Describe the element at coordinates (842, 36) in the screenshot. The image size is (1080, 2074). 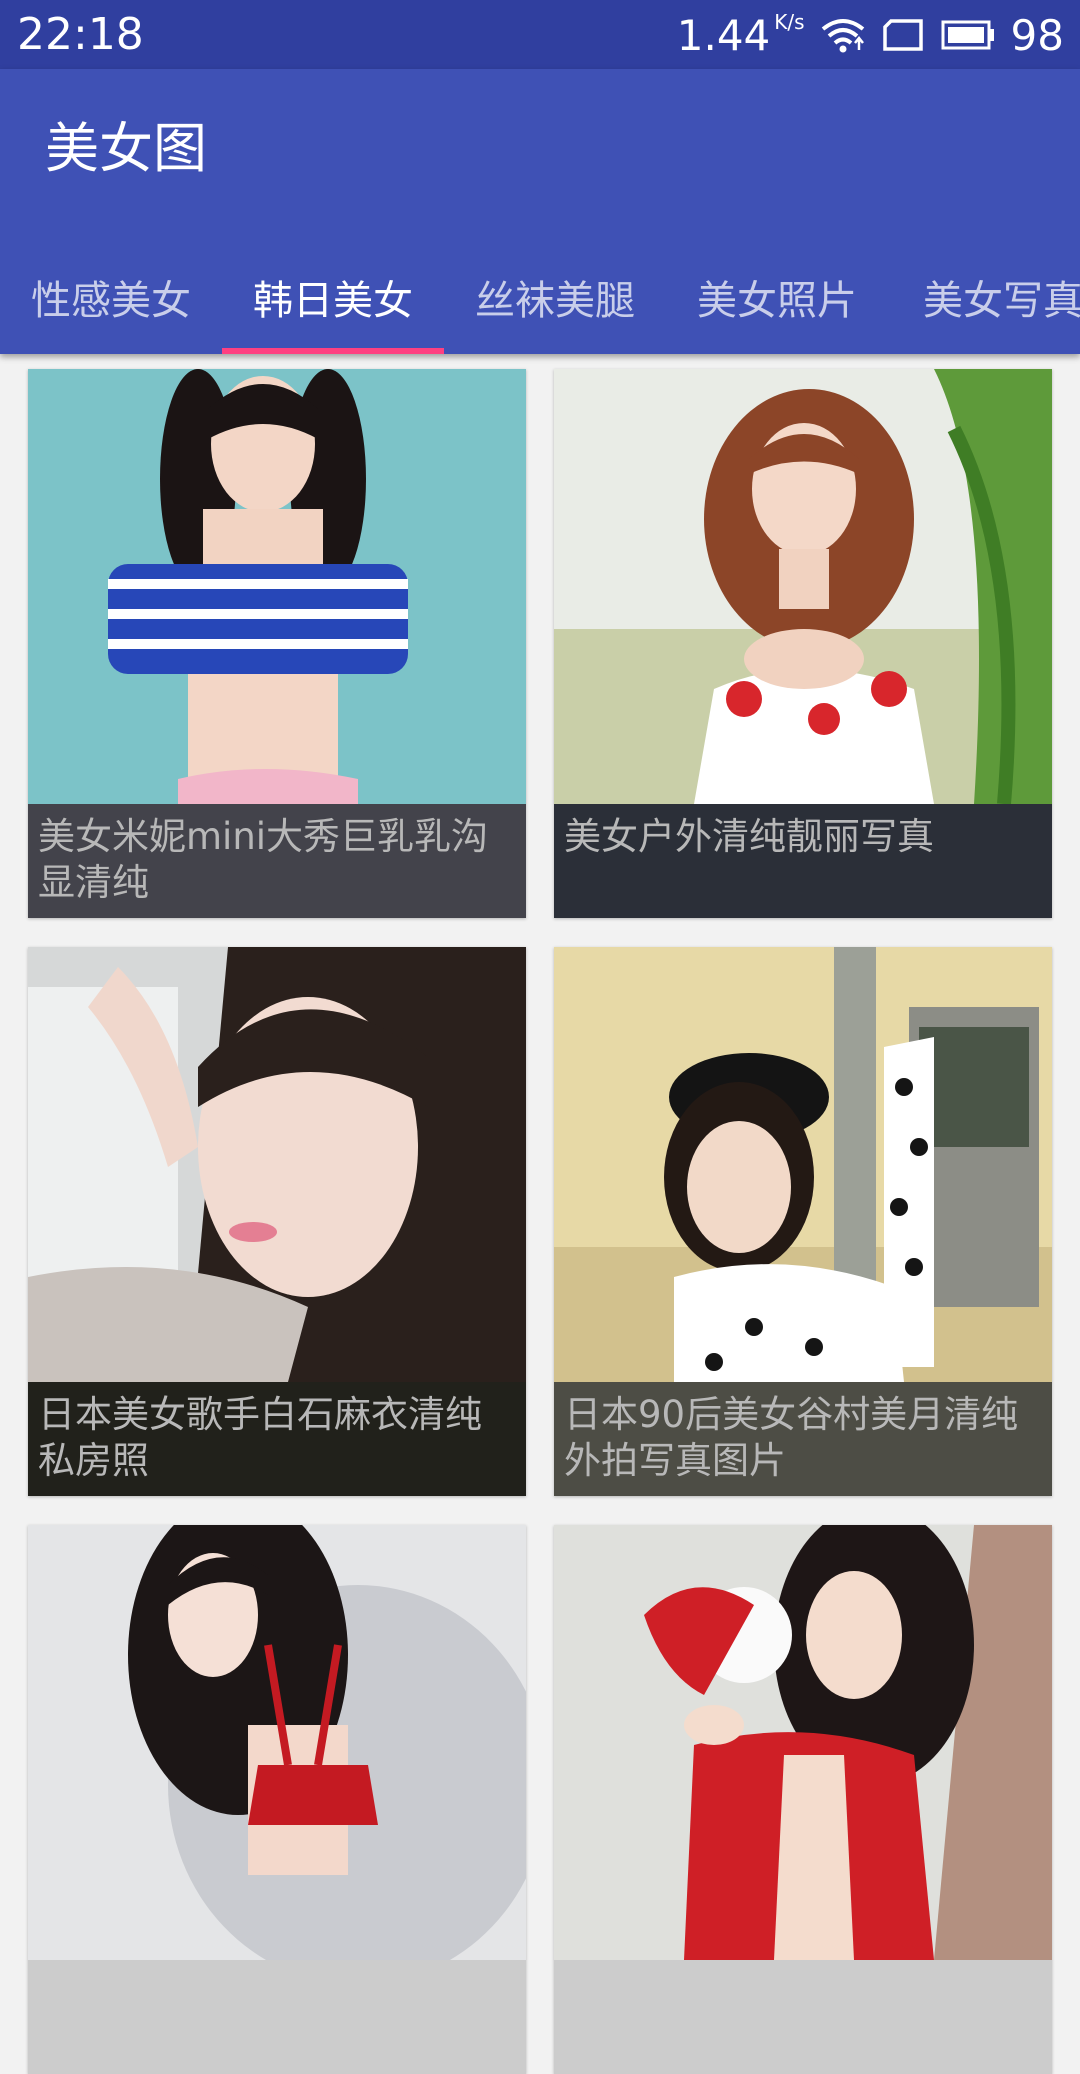
I see `wifi-icon` at that location.